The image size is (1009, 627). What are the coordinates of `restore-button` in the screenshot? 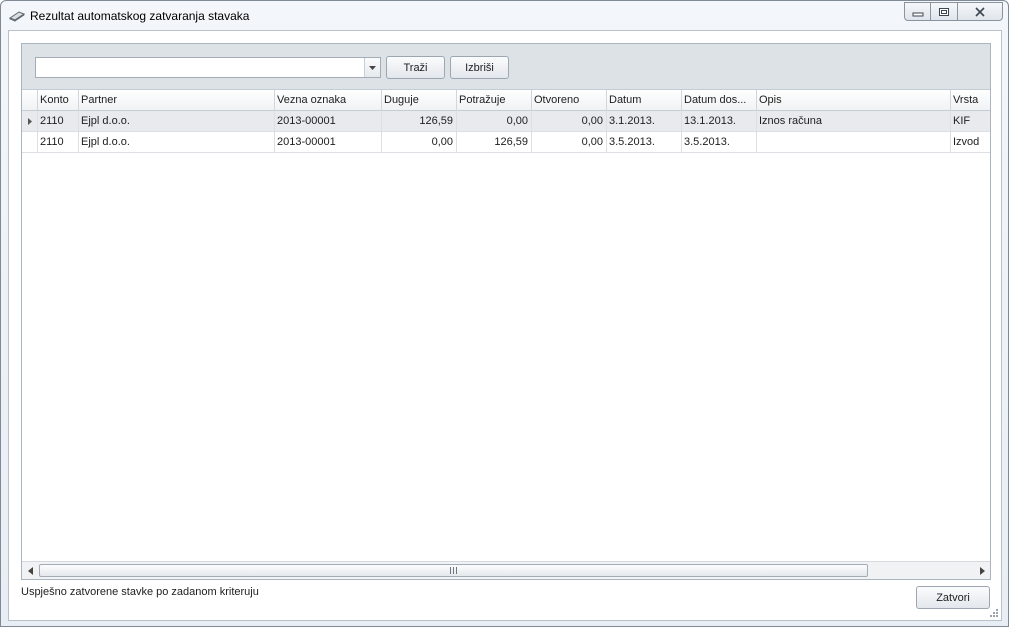 It's located at (944, 11).